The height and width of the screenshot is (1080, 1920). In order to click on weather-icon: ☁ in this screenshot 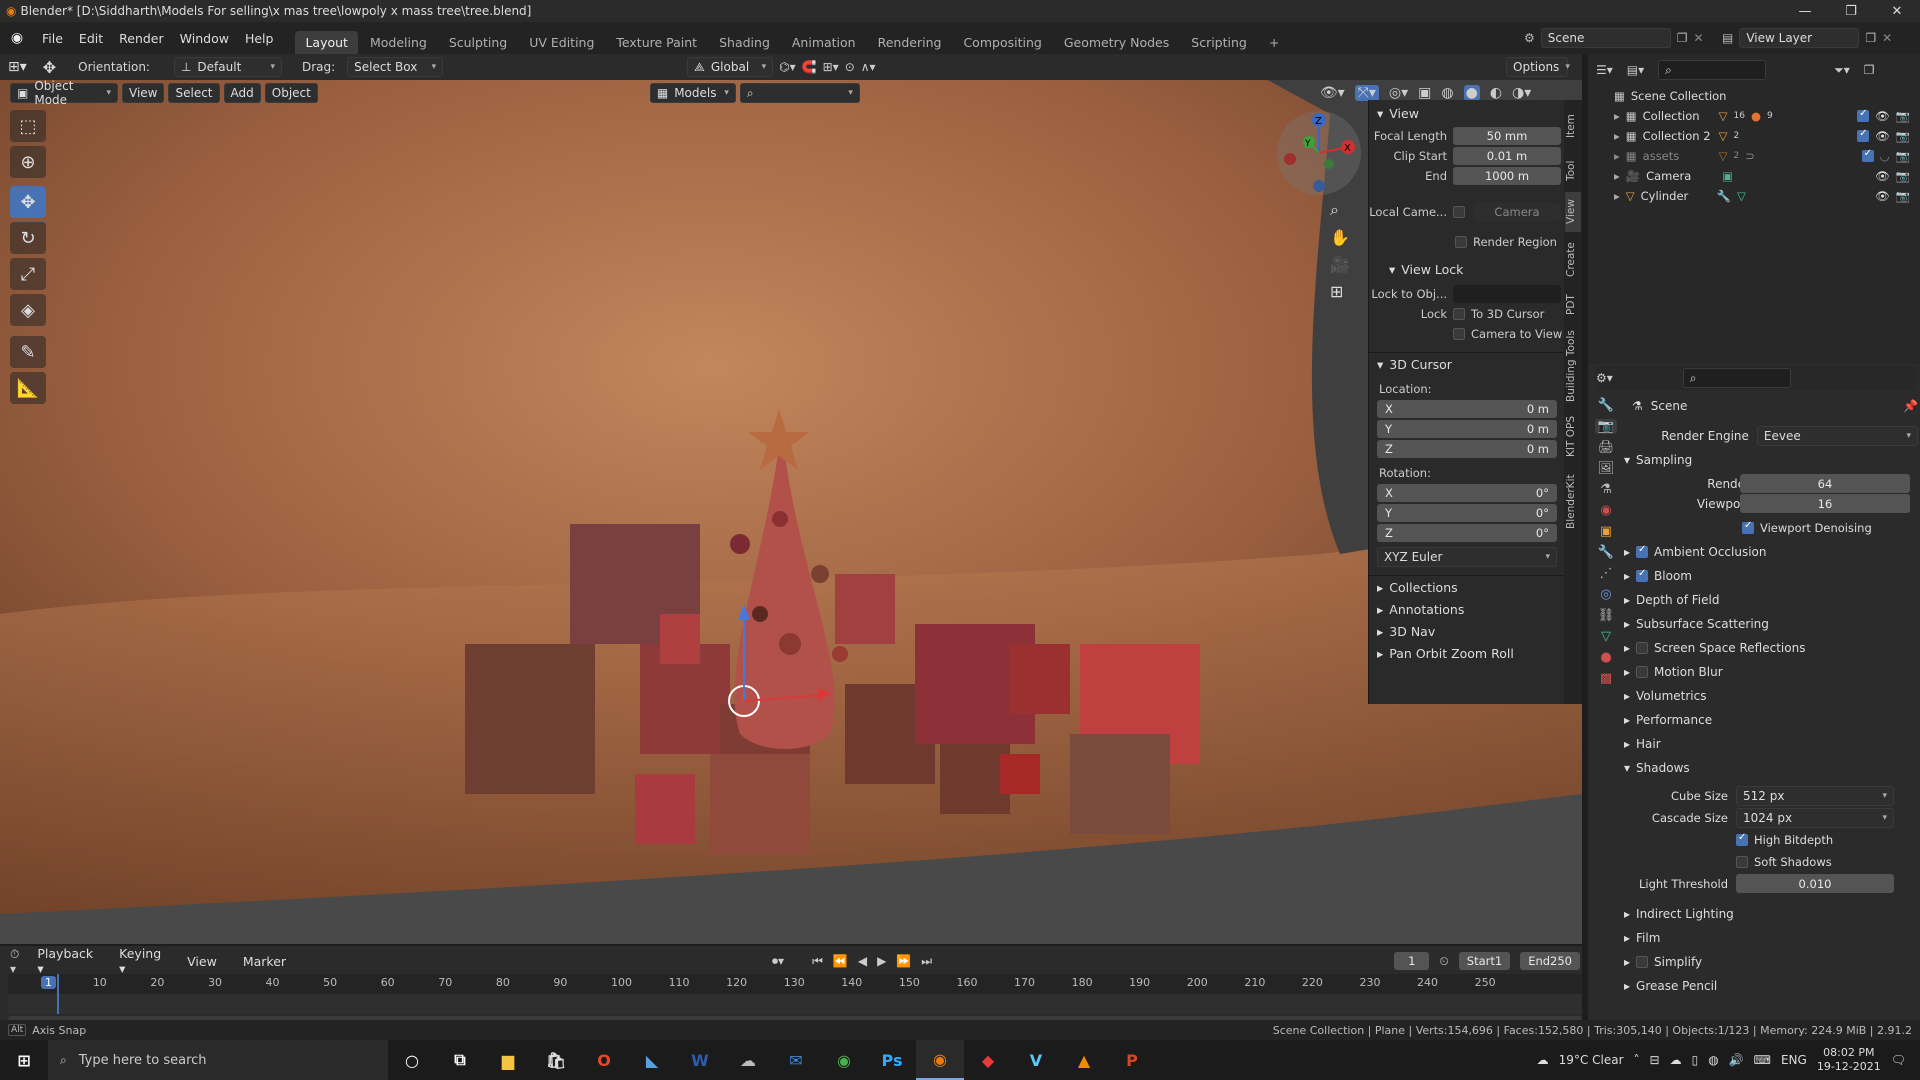, I will do `click(1543, 1060)`.